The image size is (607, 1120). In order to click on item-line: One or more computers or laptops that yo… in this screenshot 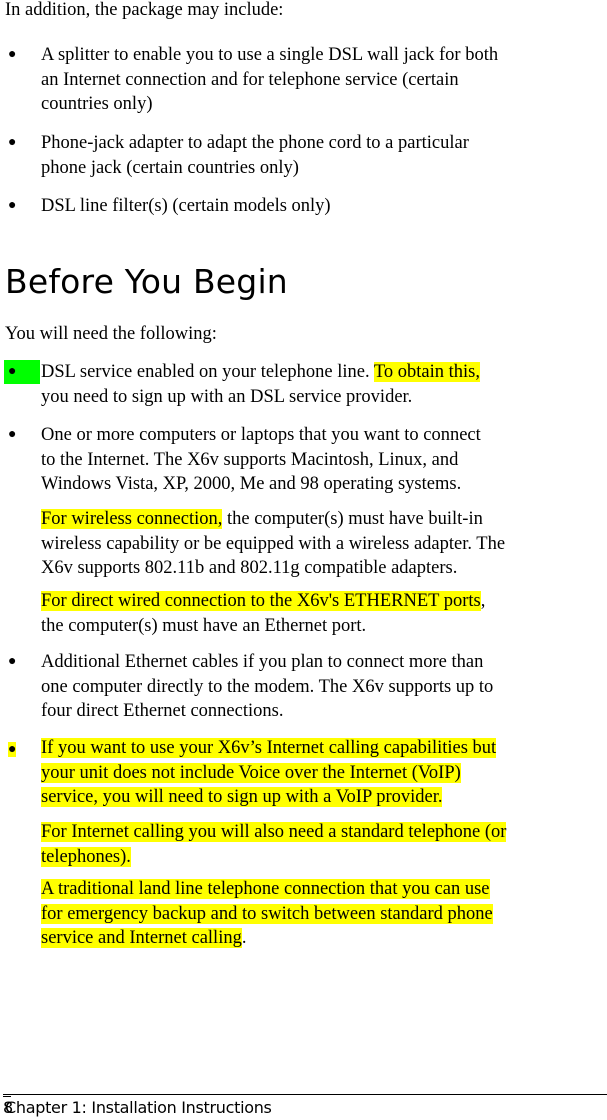, I will do `click(261, 435)`.